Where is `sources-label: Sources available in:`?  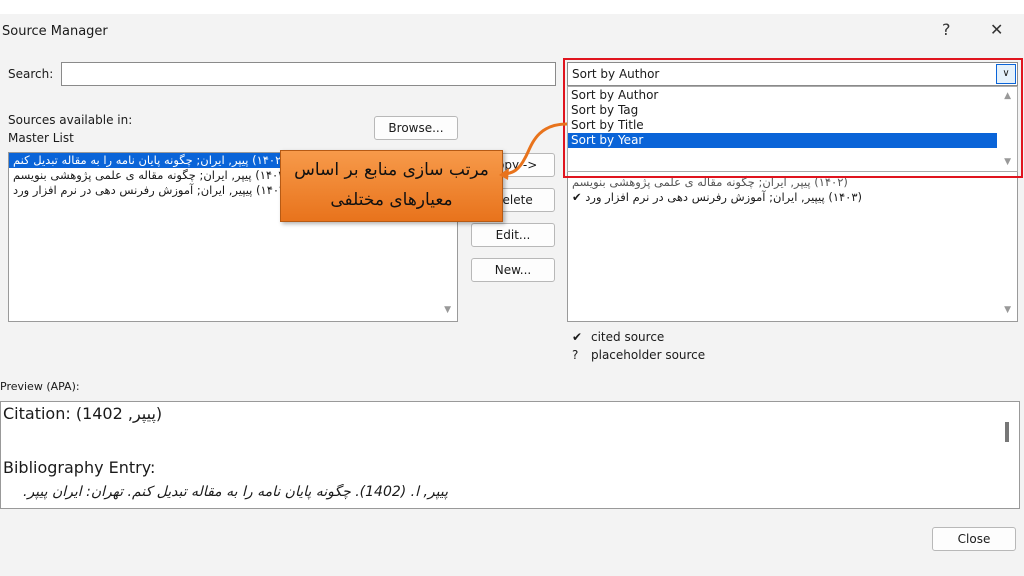
sources-label: Sources available in: is located at coordinates (70, 120).